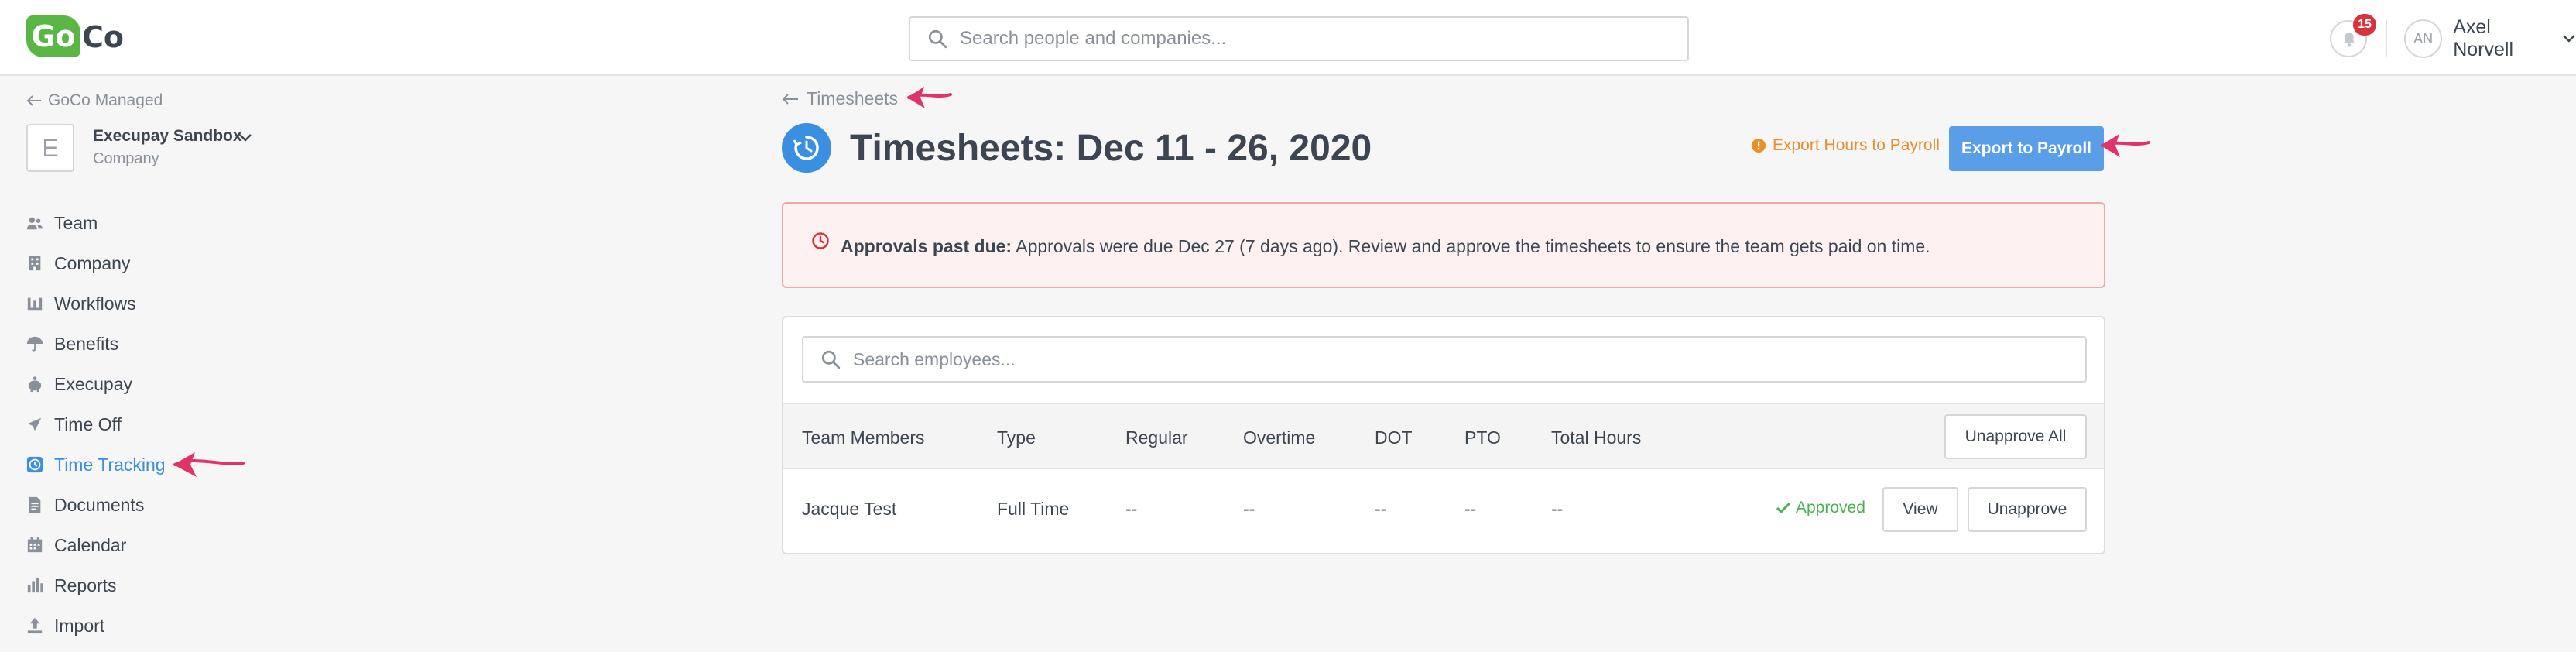 The image size is (2576, 652). Describe the element at coordinates (80, 626) in the screenshot. I see `sidebar-item-label: Import` at that location.